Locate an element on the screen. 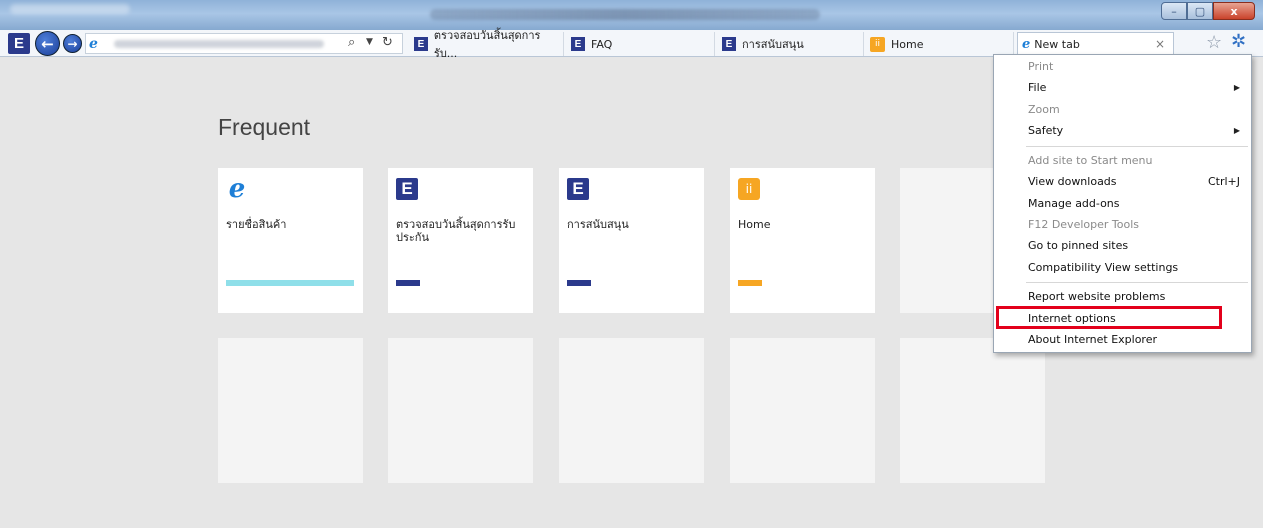  tile-label: รายชื่อสินค้า is located at coordinates (256, 224).